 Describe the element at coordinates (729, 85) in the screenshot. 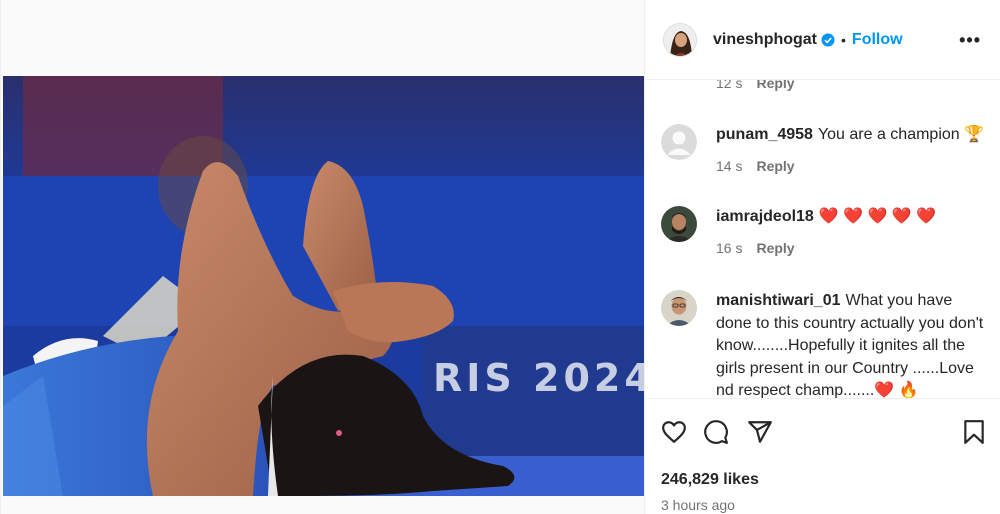

I see `comment-time: 12 s` at that location.